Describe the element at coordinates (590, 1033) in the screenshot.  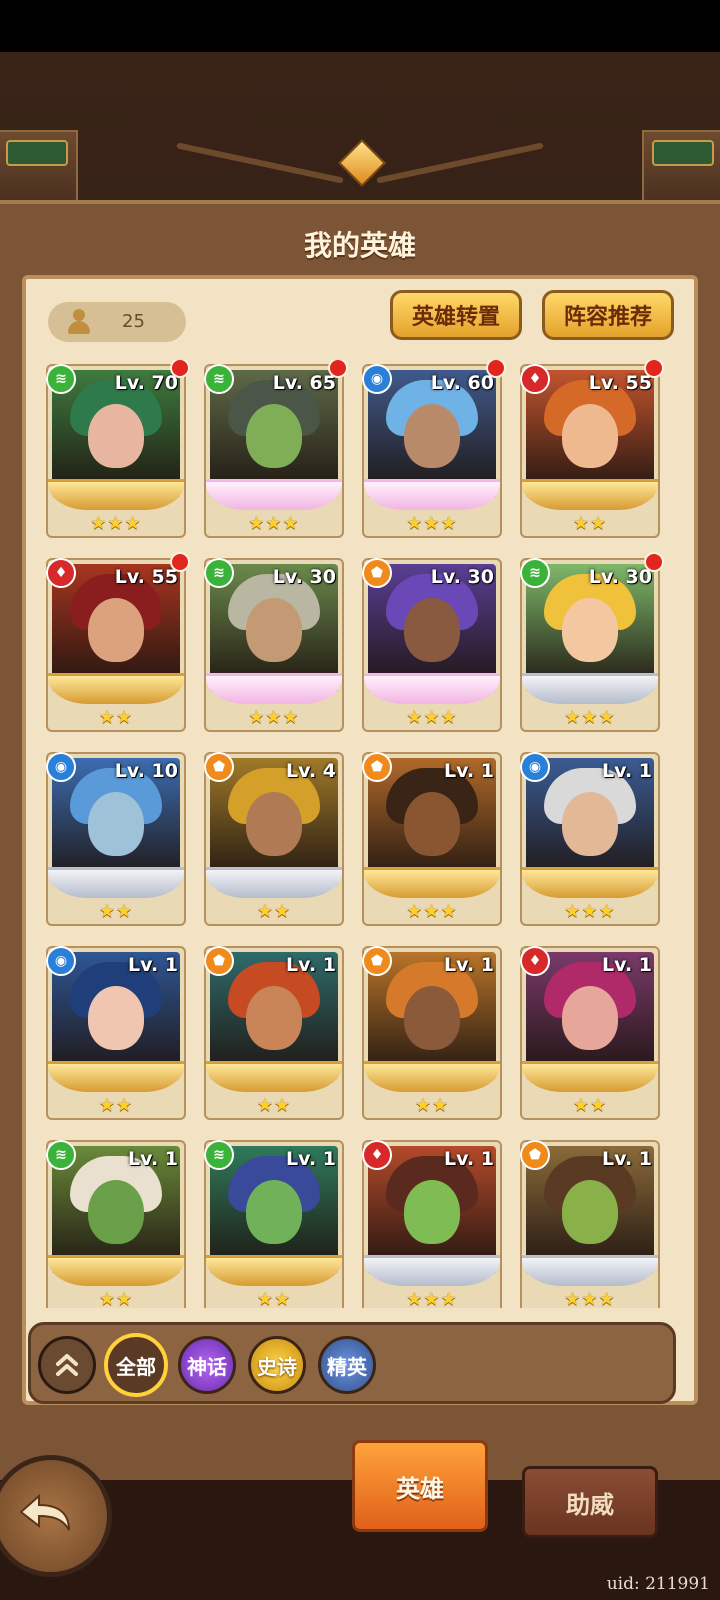
I see `hero-card: Lv. 1 ♦ ★★` at that location.